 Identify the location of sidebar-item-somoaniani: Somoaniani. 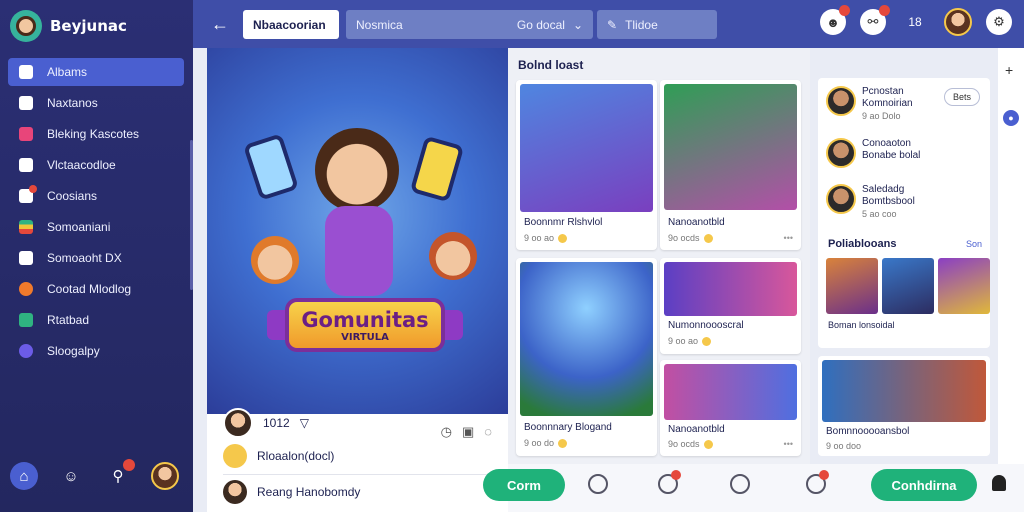
(96, 227).